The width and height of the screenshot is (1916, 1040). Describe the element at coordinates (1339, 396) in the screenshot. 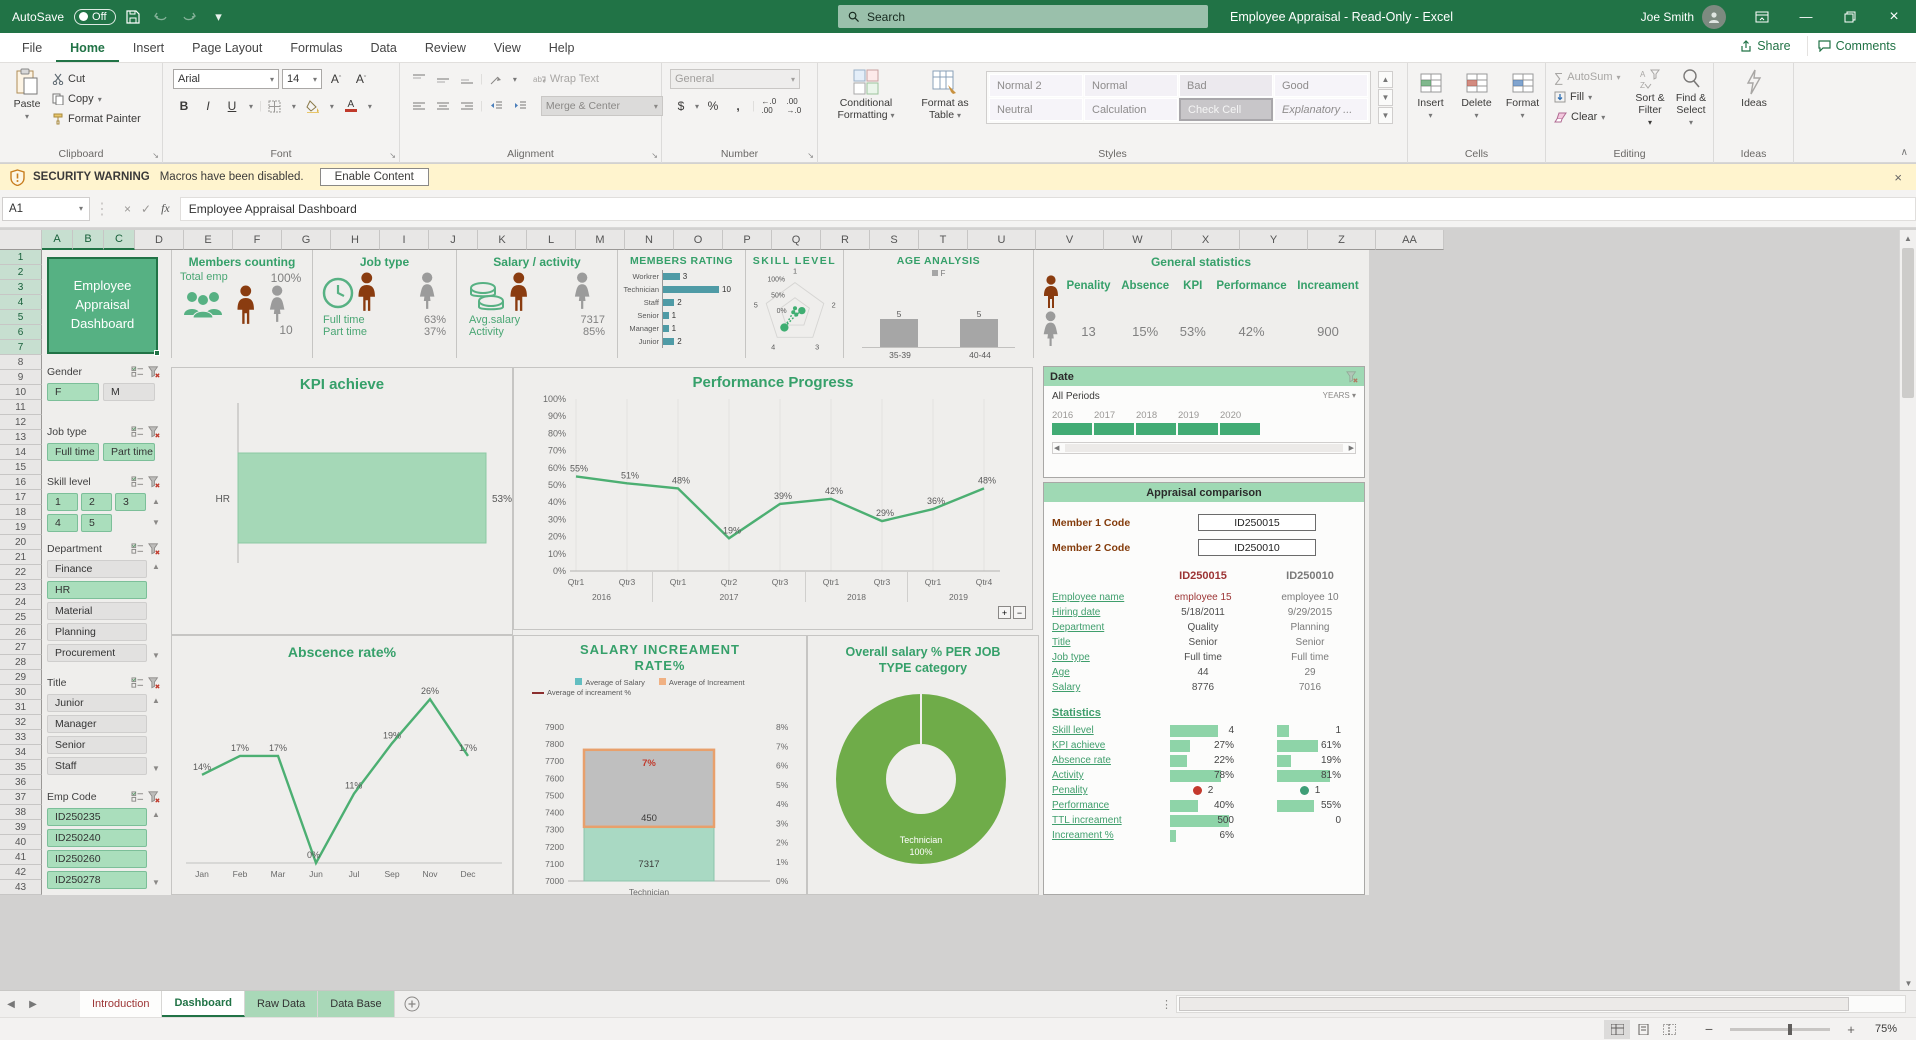

I see `date-granularity-select: YEARS ▾` at that location.